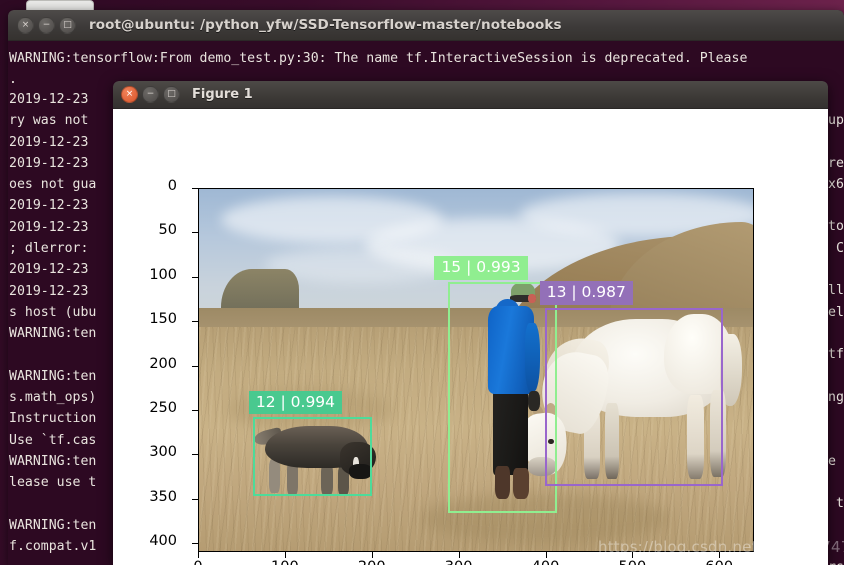 The height and width of the screenshot is (565, 844). What do you see at coordinates (836, 120) in the screenshot?
I see `terminal-output-line: up` at bounding box center [836, 120].